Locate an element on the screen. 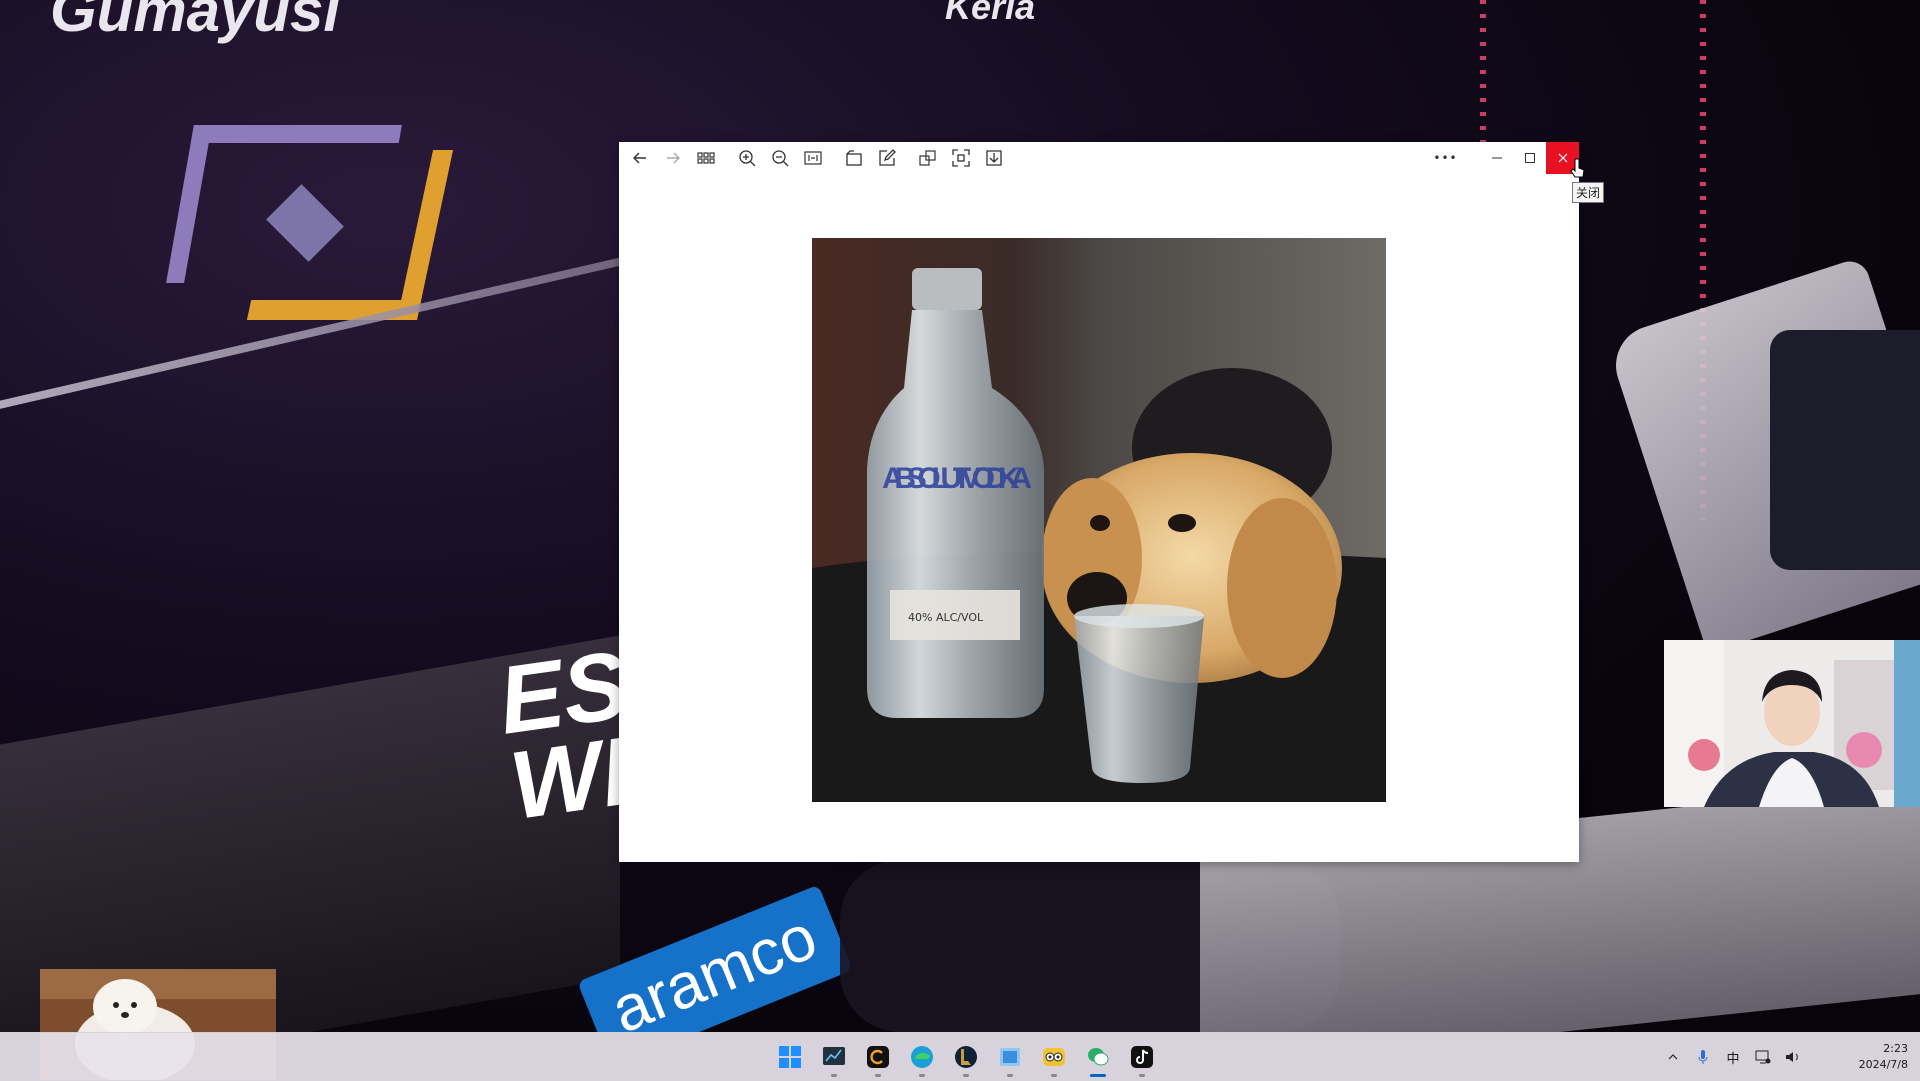 This screenshot has width=1920, height=1081. tiktok-icon is located at coordinates (1142, 1057).